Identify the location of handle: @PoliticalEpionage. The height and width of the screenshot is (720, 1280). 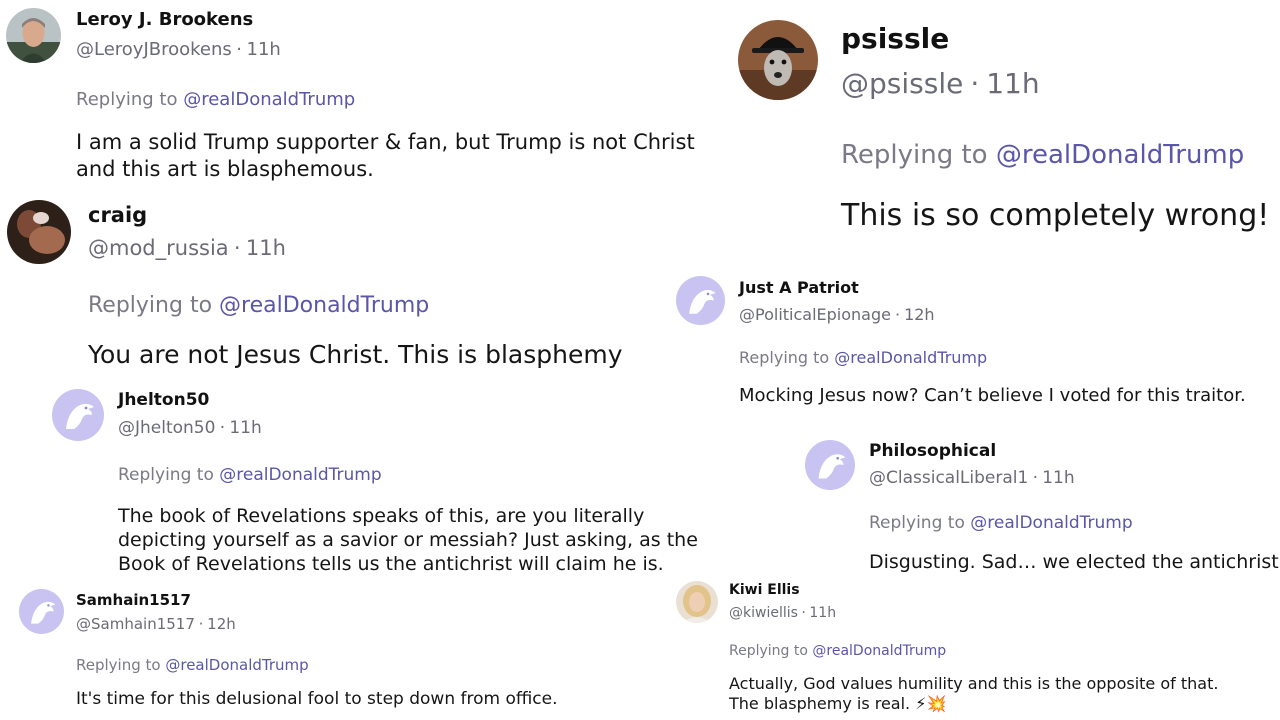
(815, 314).